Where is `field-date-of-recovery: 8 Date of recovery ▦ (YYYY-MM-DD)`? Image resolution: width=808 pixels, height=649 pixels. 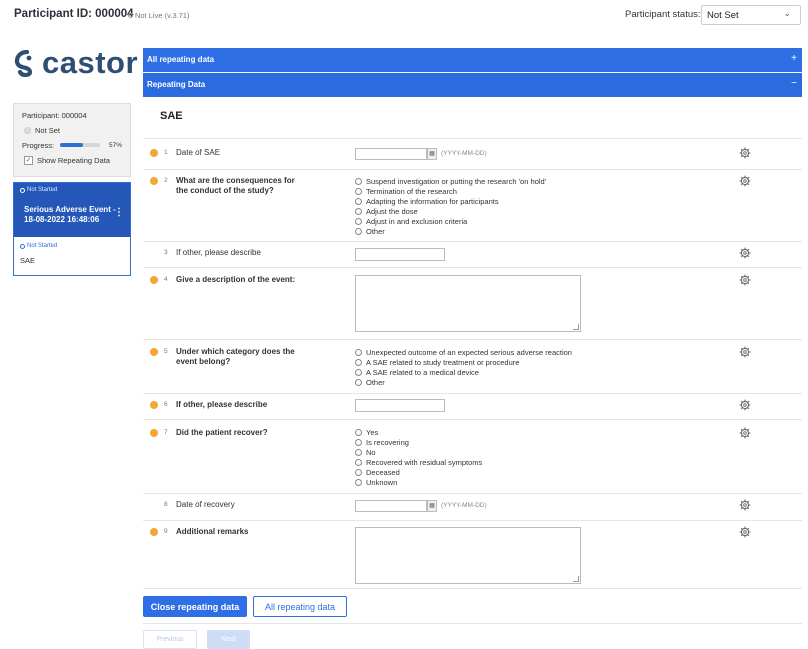 field-date-of-recovery: 8 Date of recovery ▦ (YYYY-MM-DD) is located at coordinates (472, 508).